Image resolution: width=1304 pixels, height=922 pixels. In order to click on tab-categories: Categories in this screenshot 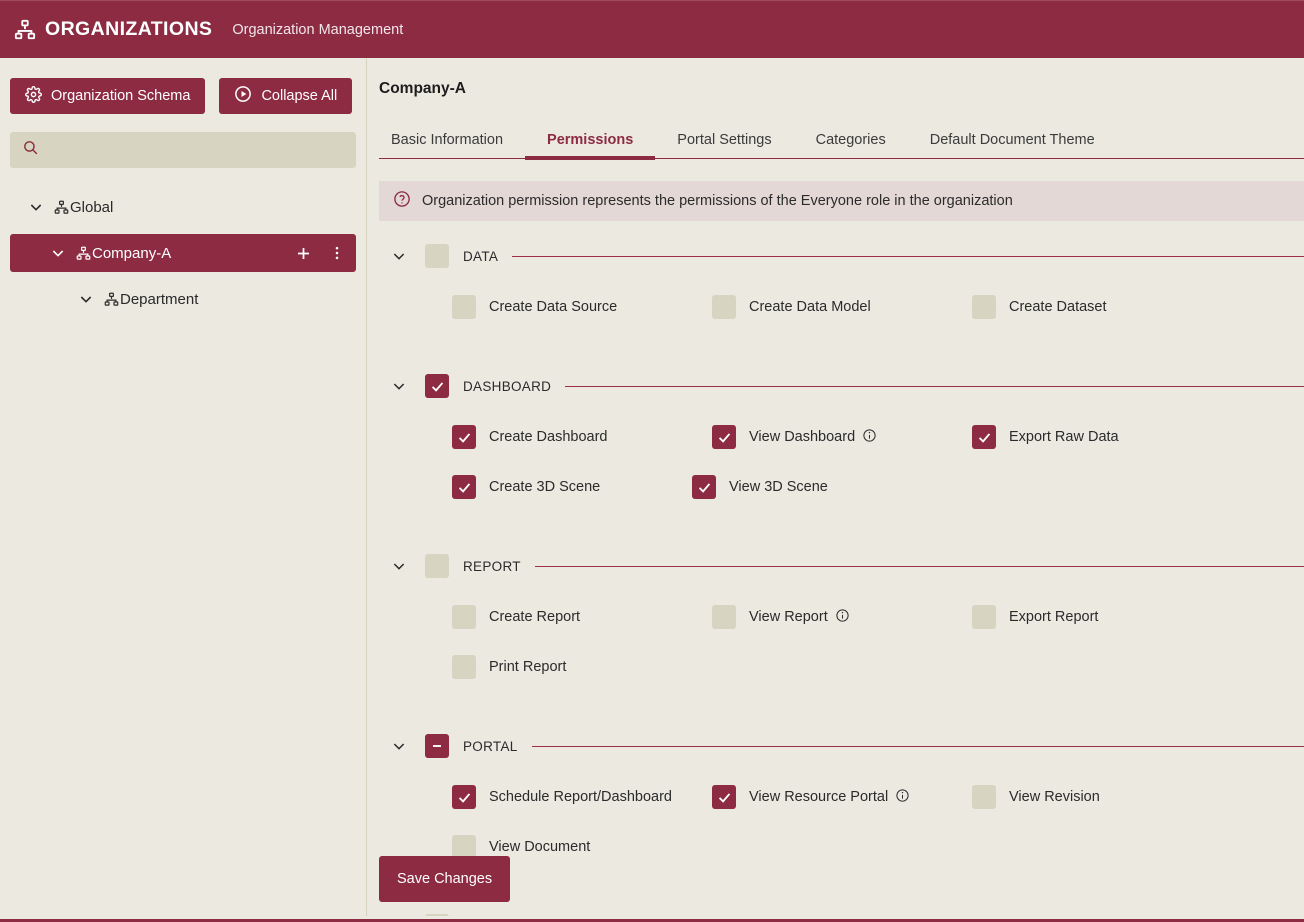, I will do `click(851, 142)`.